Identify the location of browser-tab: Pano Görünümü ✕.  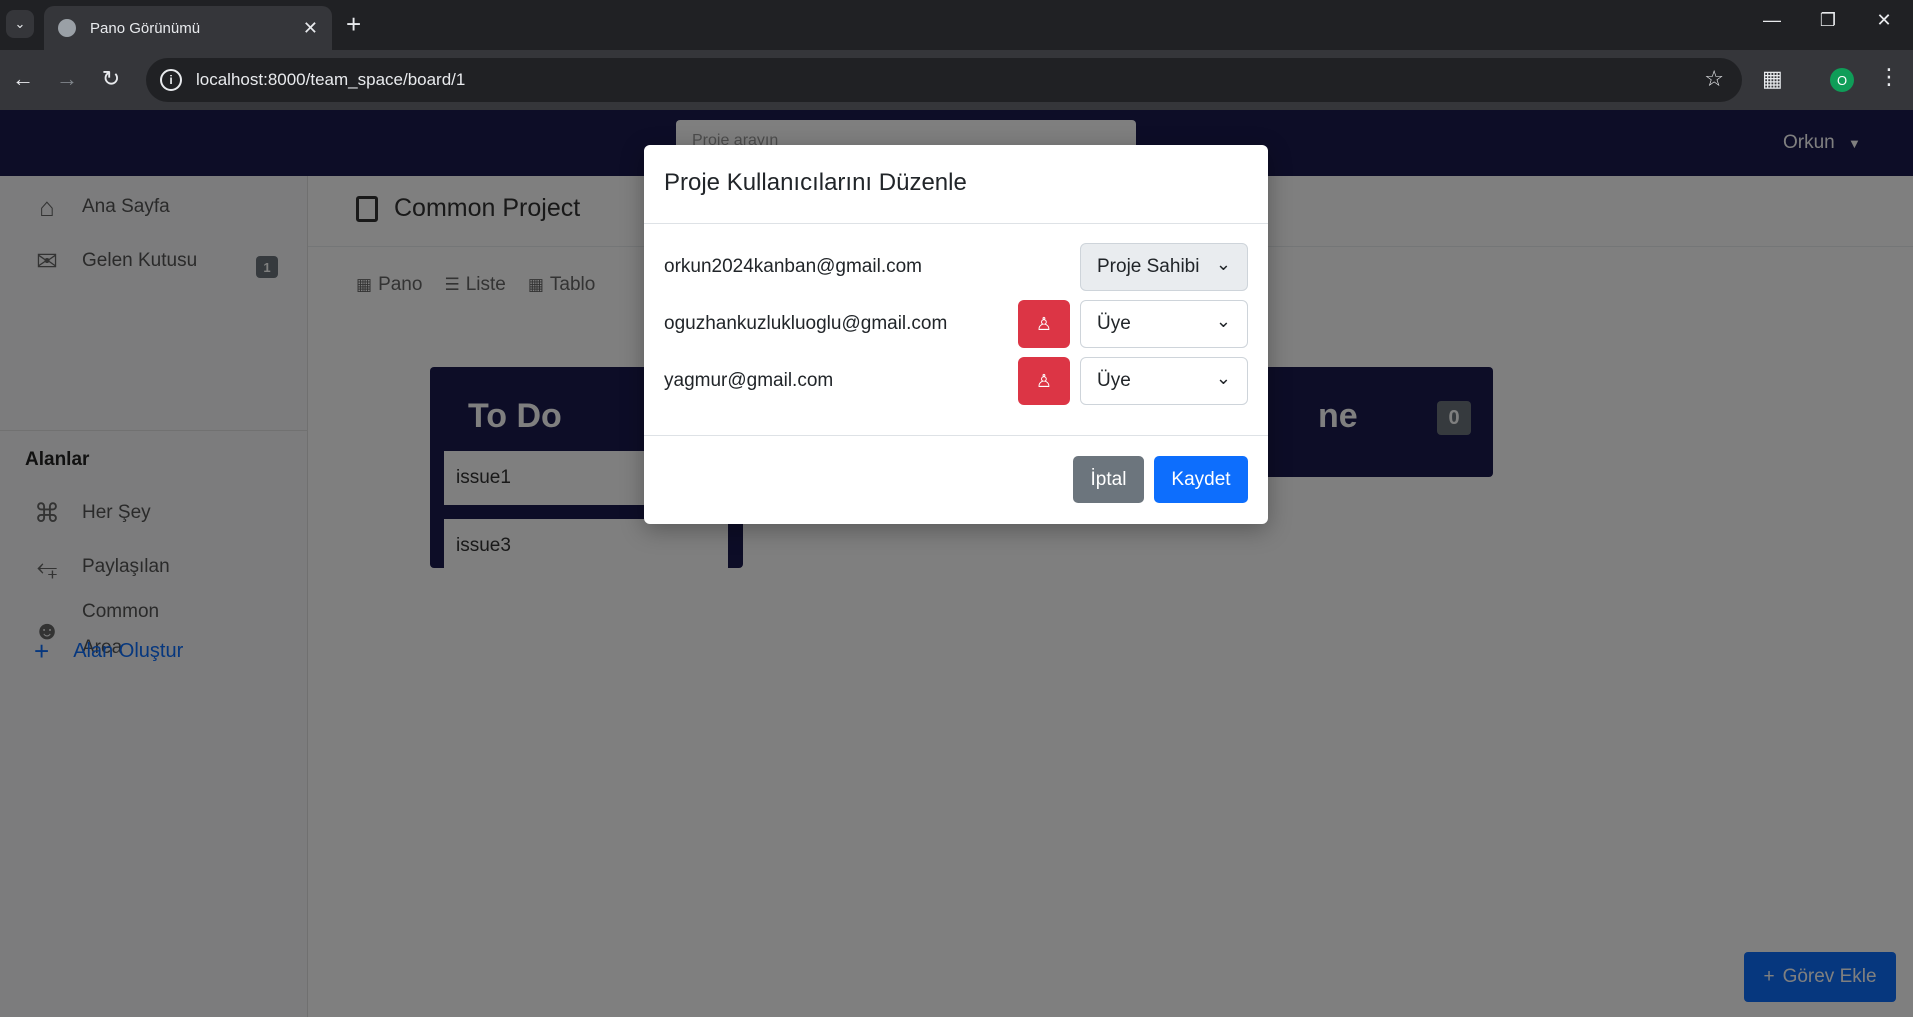
(188, 28).